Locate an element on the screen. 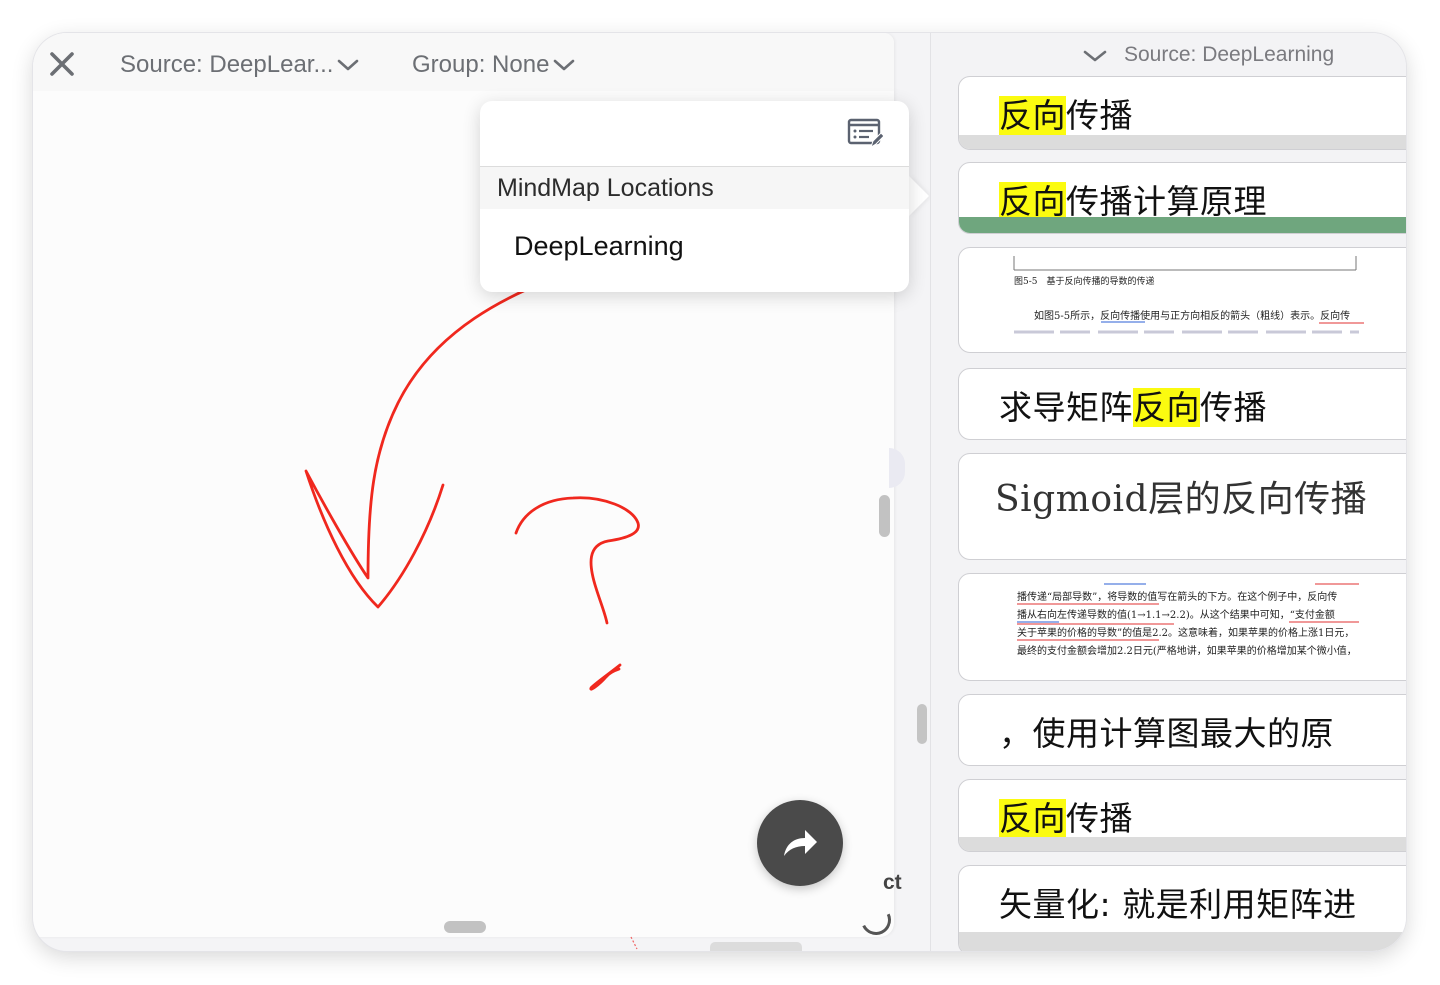 This screenshot has height=985, width=1440. mindmap-locations-popover: MindMap Locations DeepLearning is located at coordinates (694, 196).